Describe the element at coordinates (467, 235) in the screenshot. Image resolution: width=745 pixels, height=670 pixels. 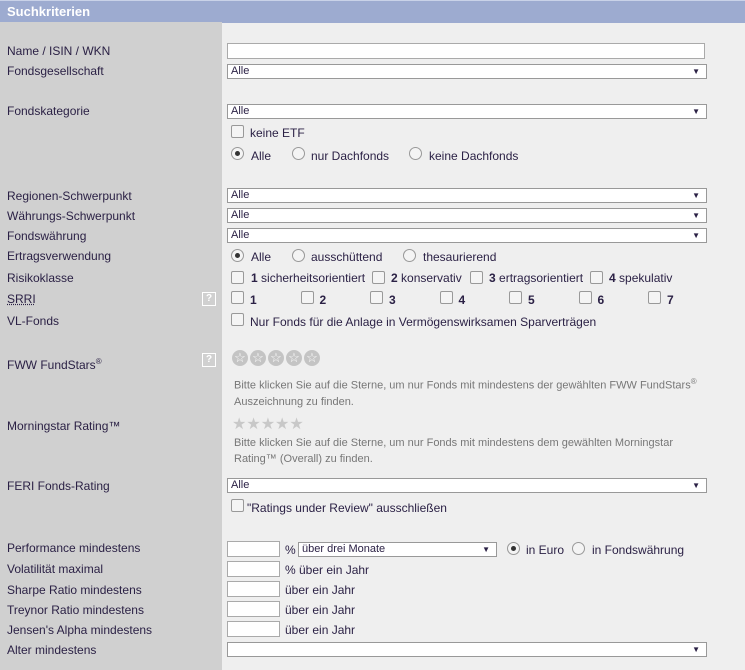
I see `fondswaehrung-select: Alle ▼` at that location.